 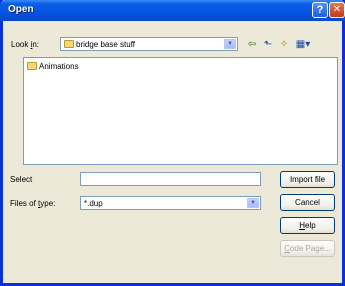 What do you see at coordinates (25, 44) in the screenshot?
I see `lookin-label: Look in:` at bounding box center [25, 44].